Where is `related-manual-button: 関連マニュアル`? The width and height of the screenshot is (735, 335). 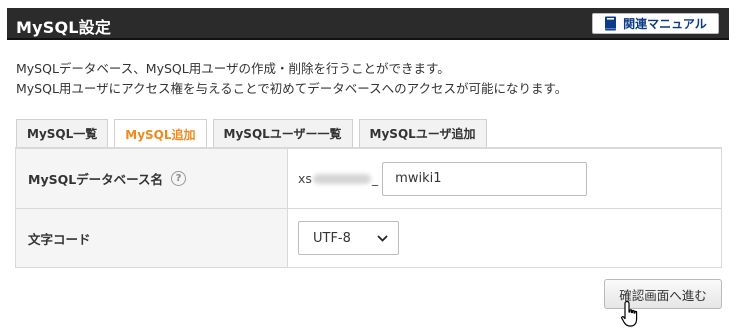 related-manual-button: 関連マニュアル is located at coordinates (655, 23).